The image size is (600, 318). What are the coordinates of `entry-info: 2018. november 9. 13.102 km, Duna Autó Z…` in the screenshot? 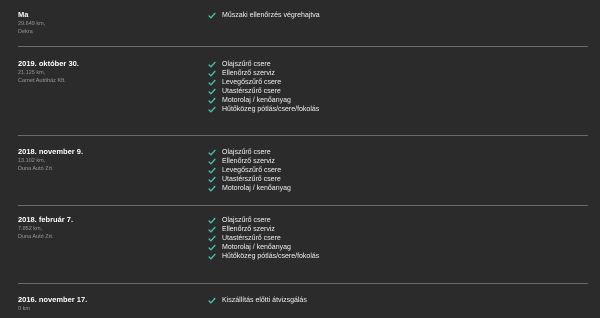 It's located at (103, 160).